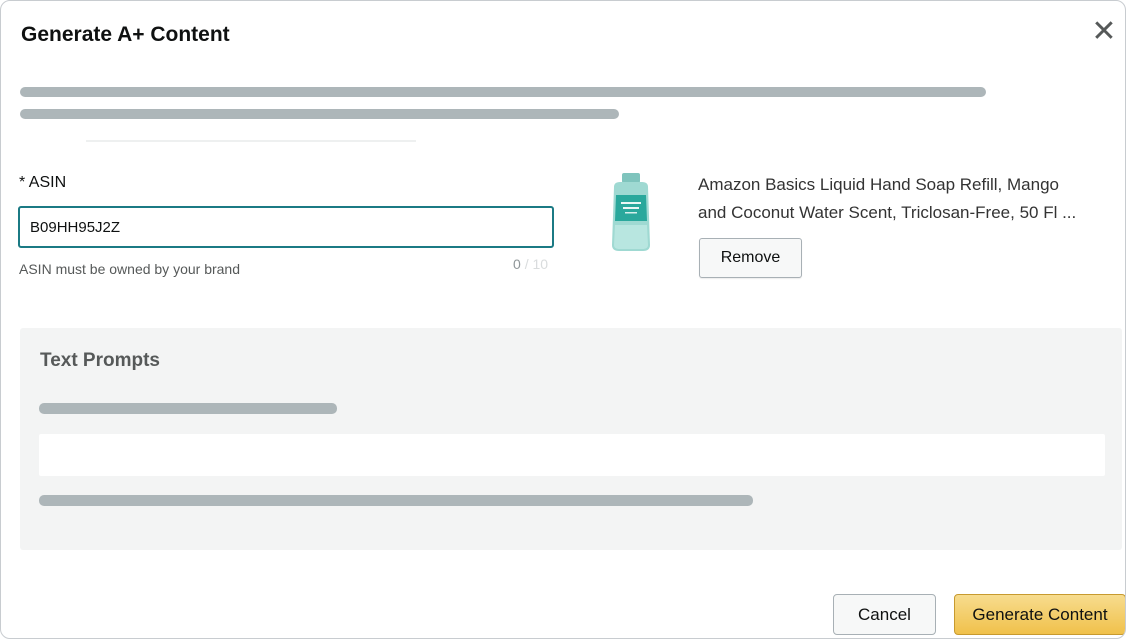 Image resolution: width=1128 pixels, height=641 pixels. What do you see at coordinates (286, 227) in the screenshot?
I see `asin-input` at bounding box center [286, 227].